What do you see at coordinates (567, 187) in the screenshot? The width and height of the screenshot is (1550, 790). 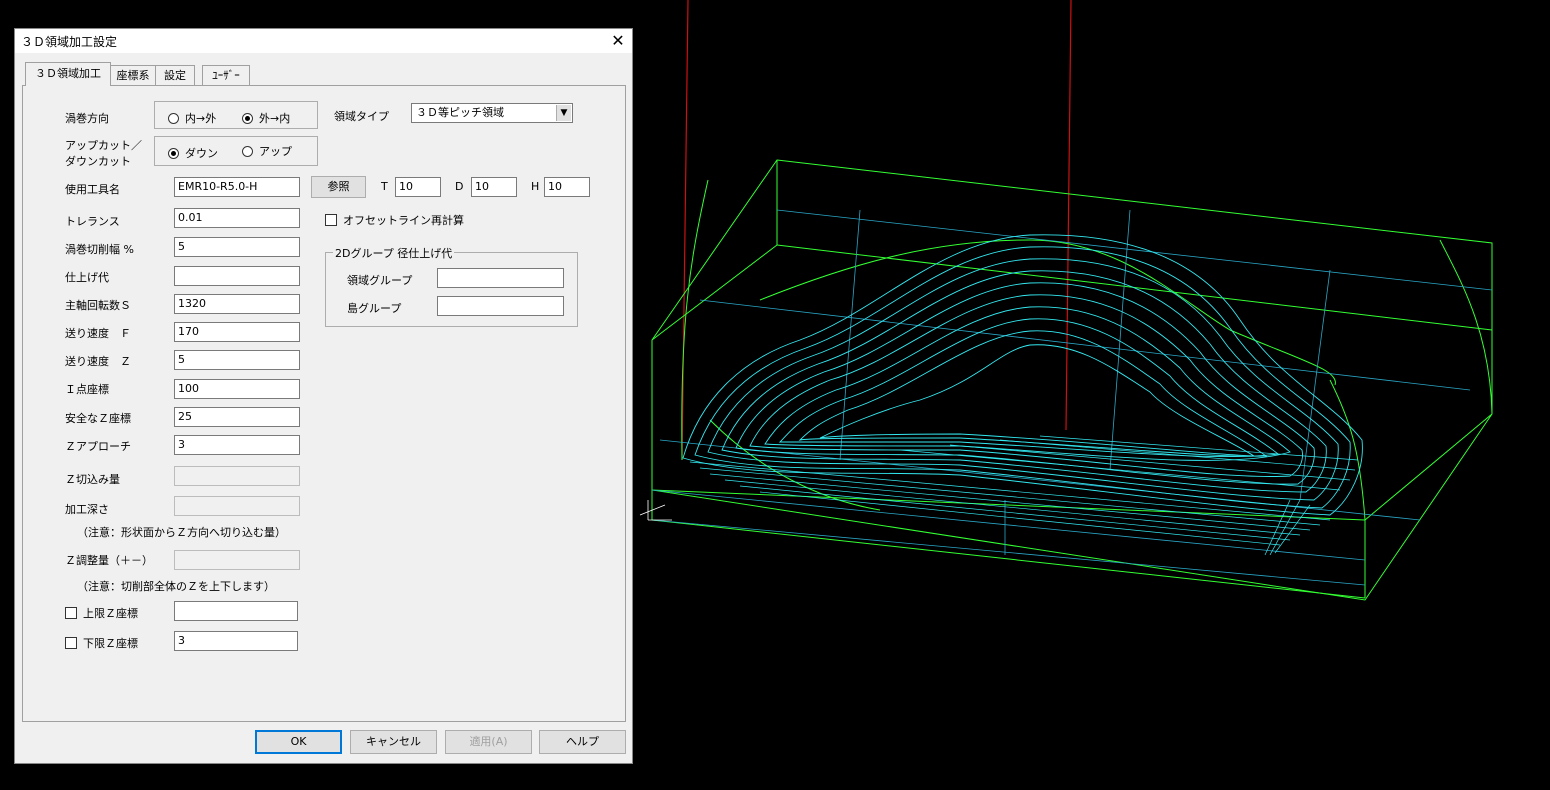 I see `h-input: 10` at bounding box center [567, 187].